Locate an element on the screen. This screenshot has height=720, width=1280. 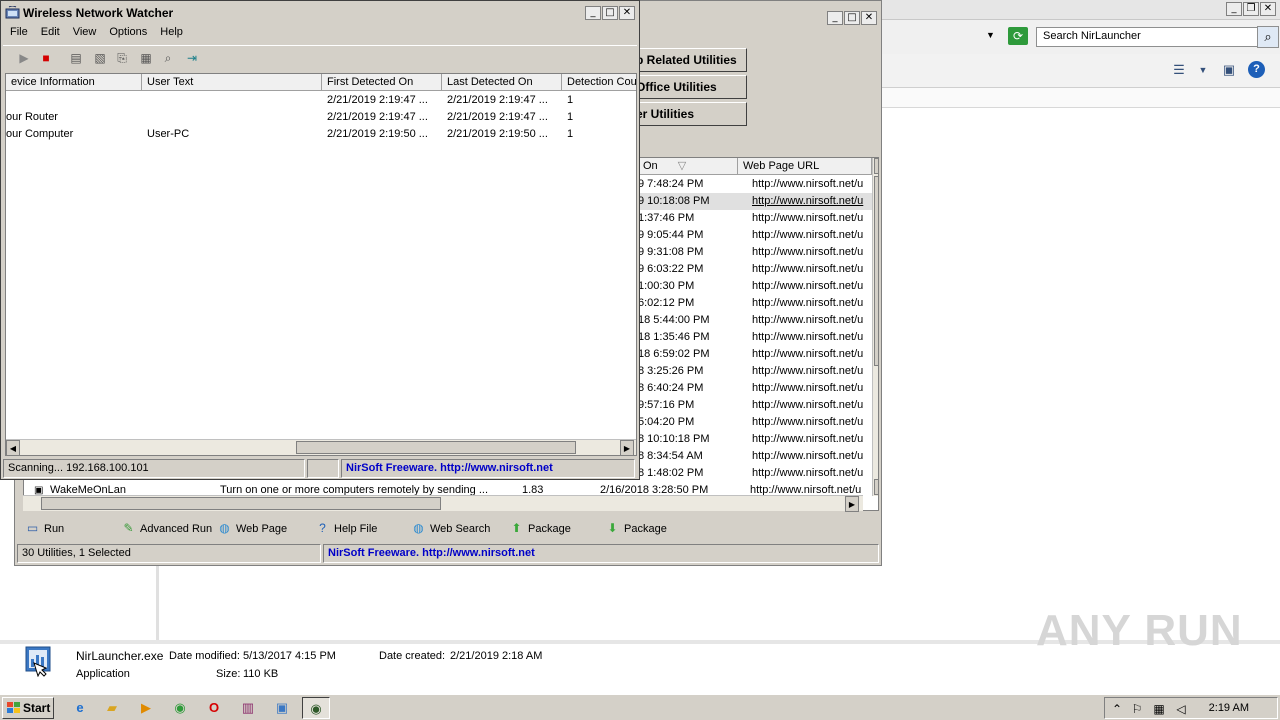
web-search-button: ◍ Web Search is located at coordinates (450, 528).